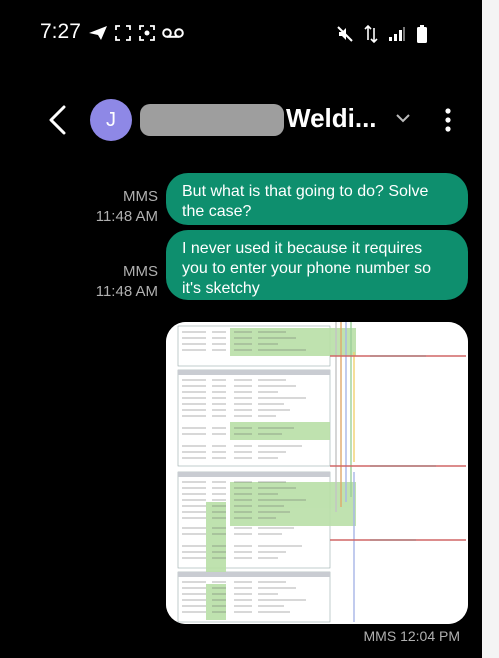 The height and width of the screenshot is (658, 499). I want to click on avatar-initial: J, so click(111, 119).